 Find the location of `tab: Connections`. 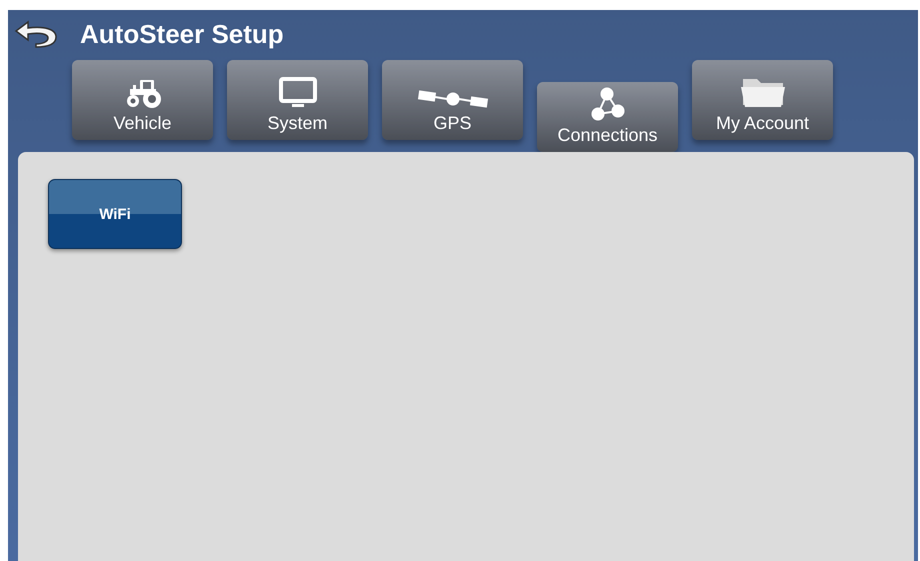

tab: Connections is located at coordinates (607, 117).